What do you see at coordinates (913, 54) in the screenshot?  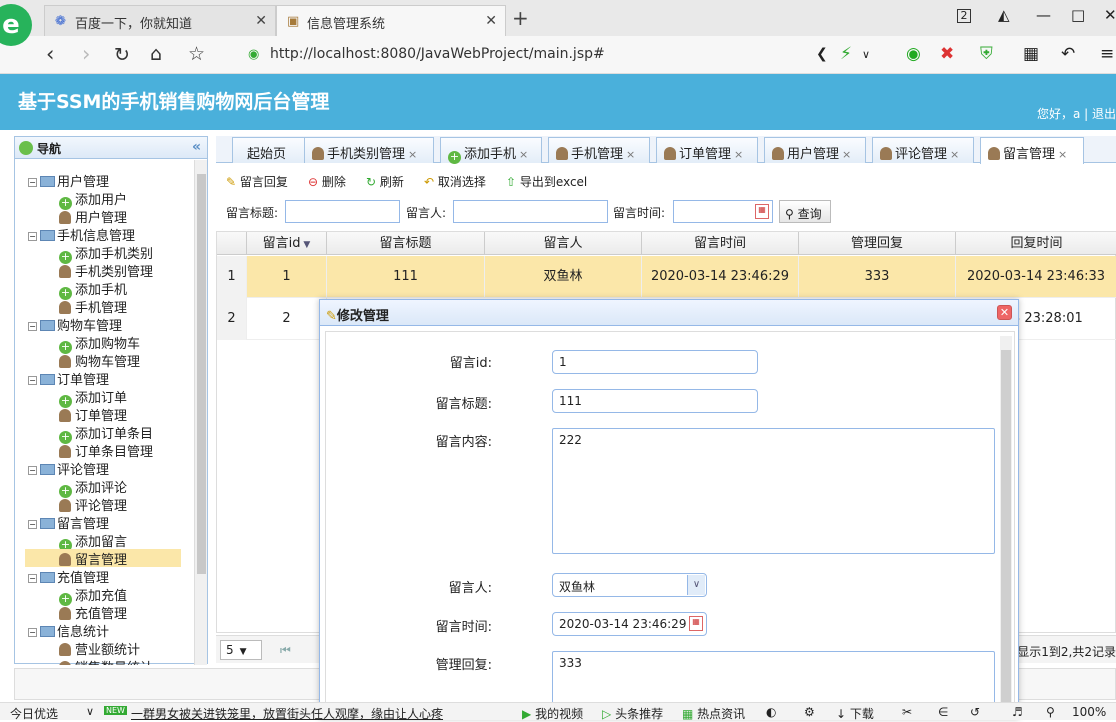 I see `extension-icon: ◉` at bounding box center [913, 54].